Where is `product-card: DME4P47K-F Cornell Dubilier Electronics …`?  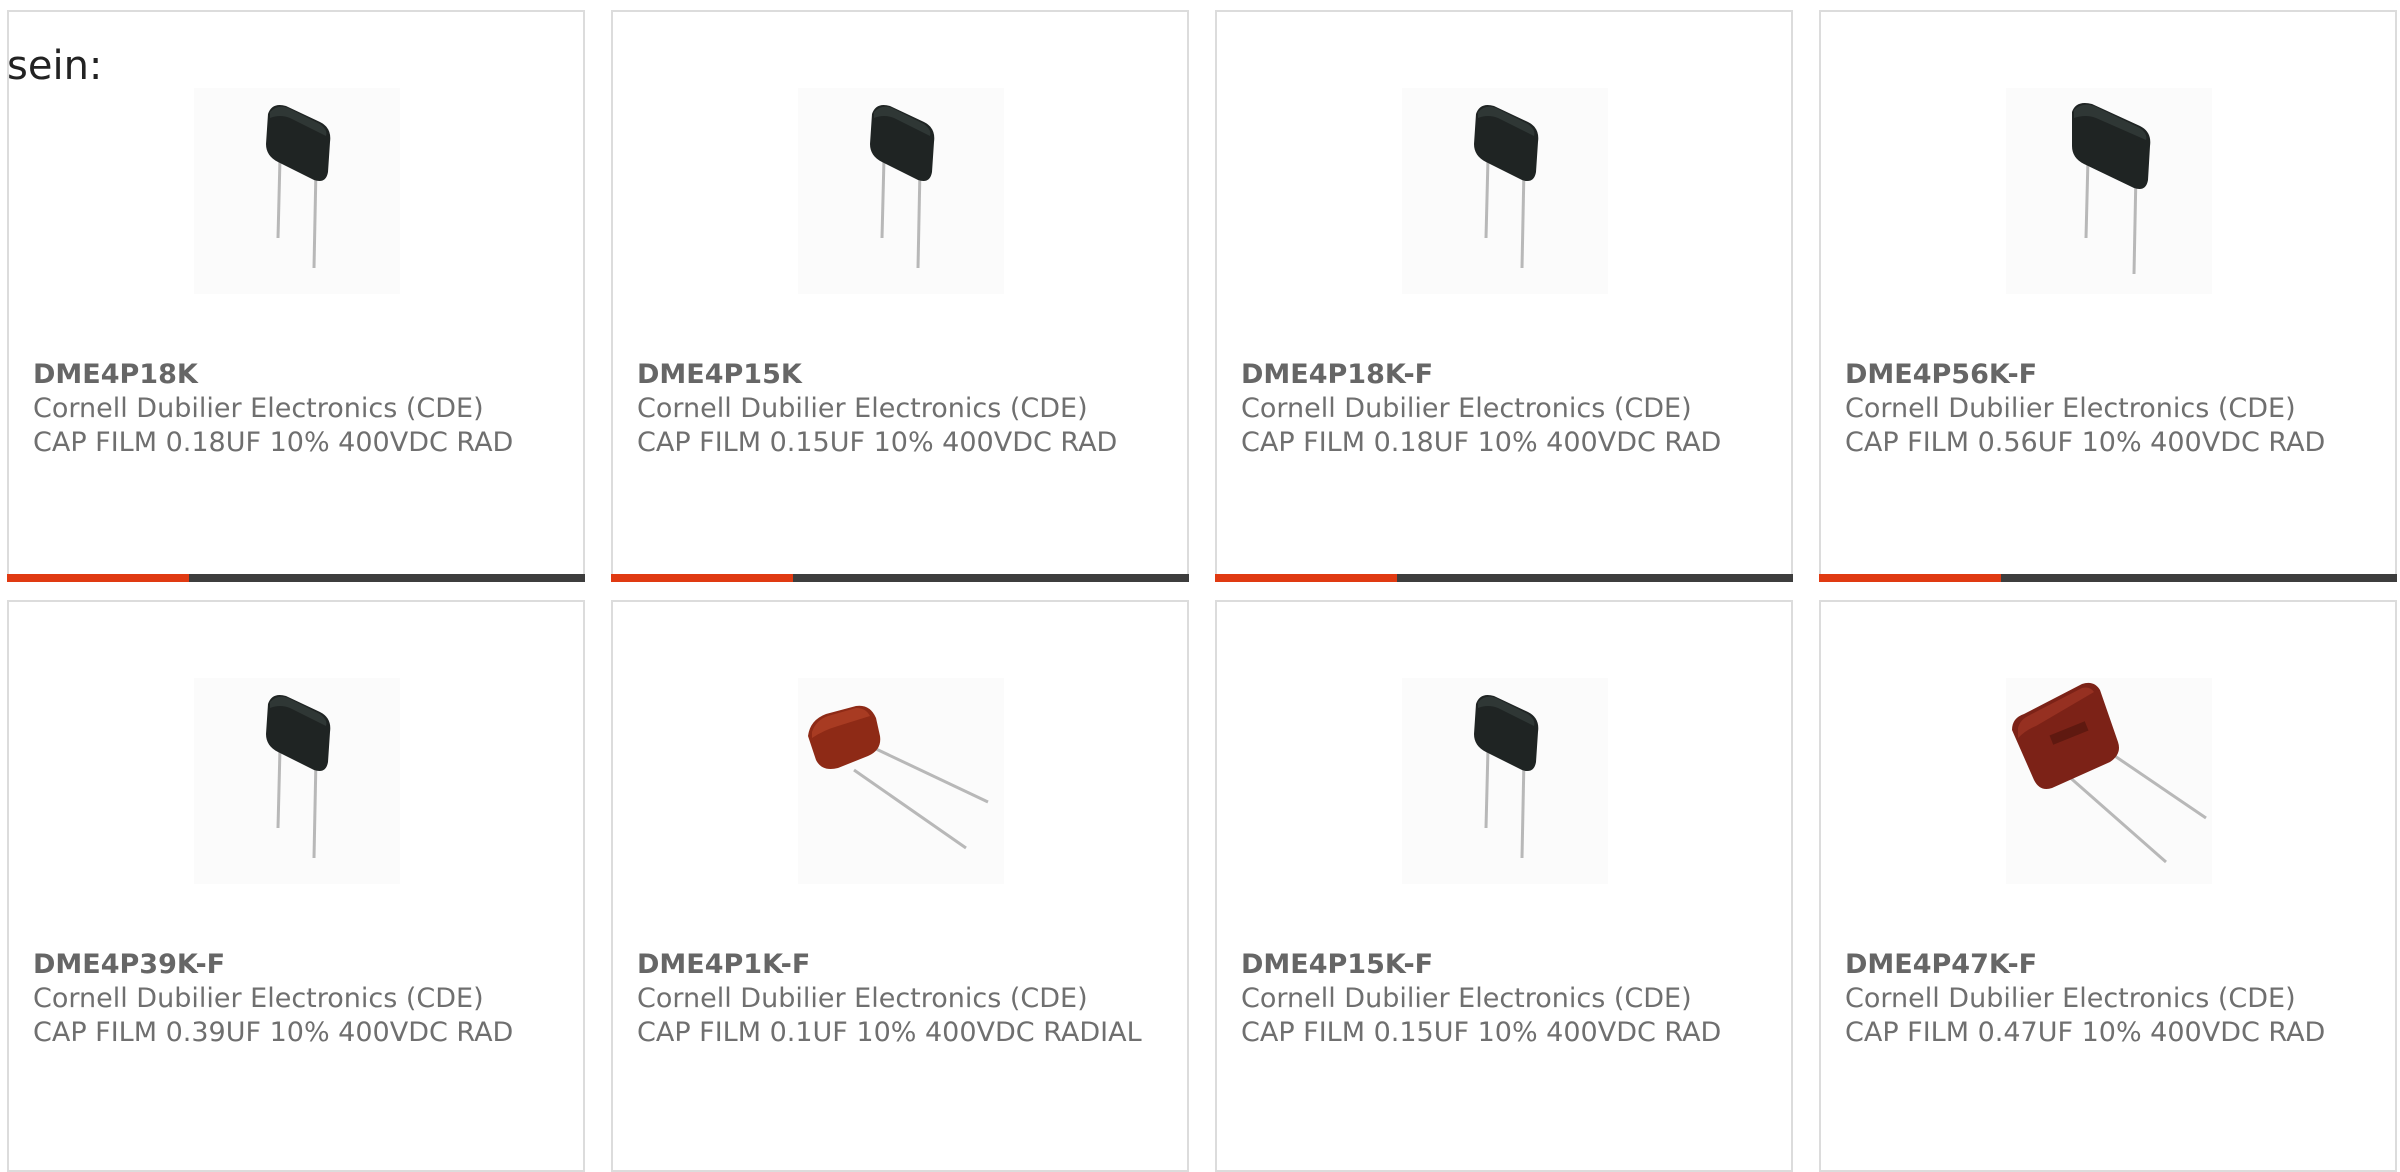
product-card: DME4P47K-F Cornell Dubilier Electronics … is located at coordinates (2108, 886).